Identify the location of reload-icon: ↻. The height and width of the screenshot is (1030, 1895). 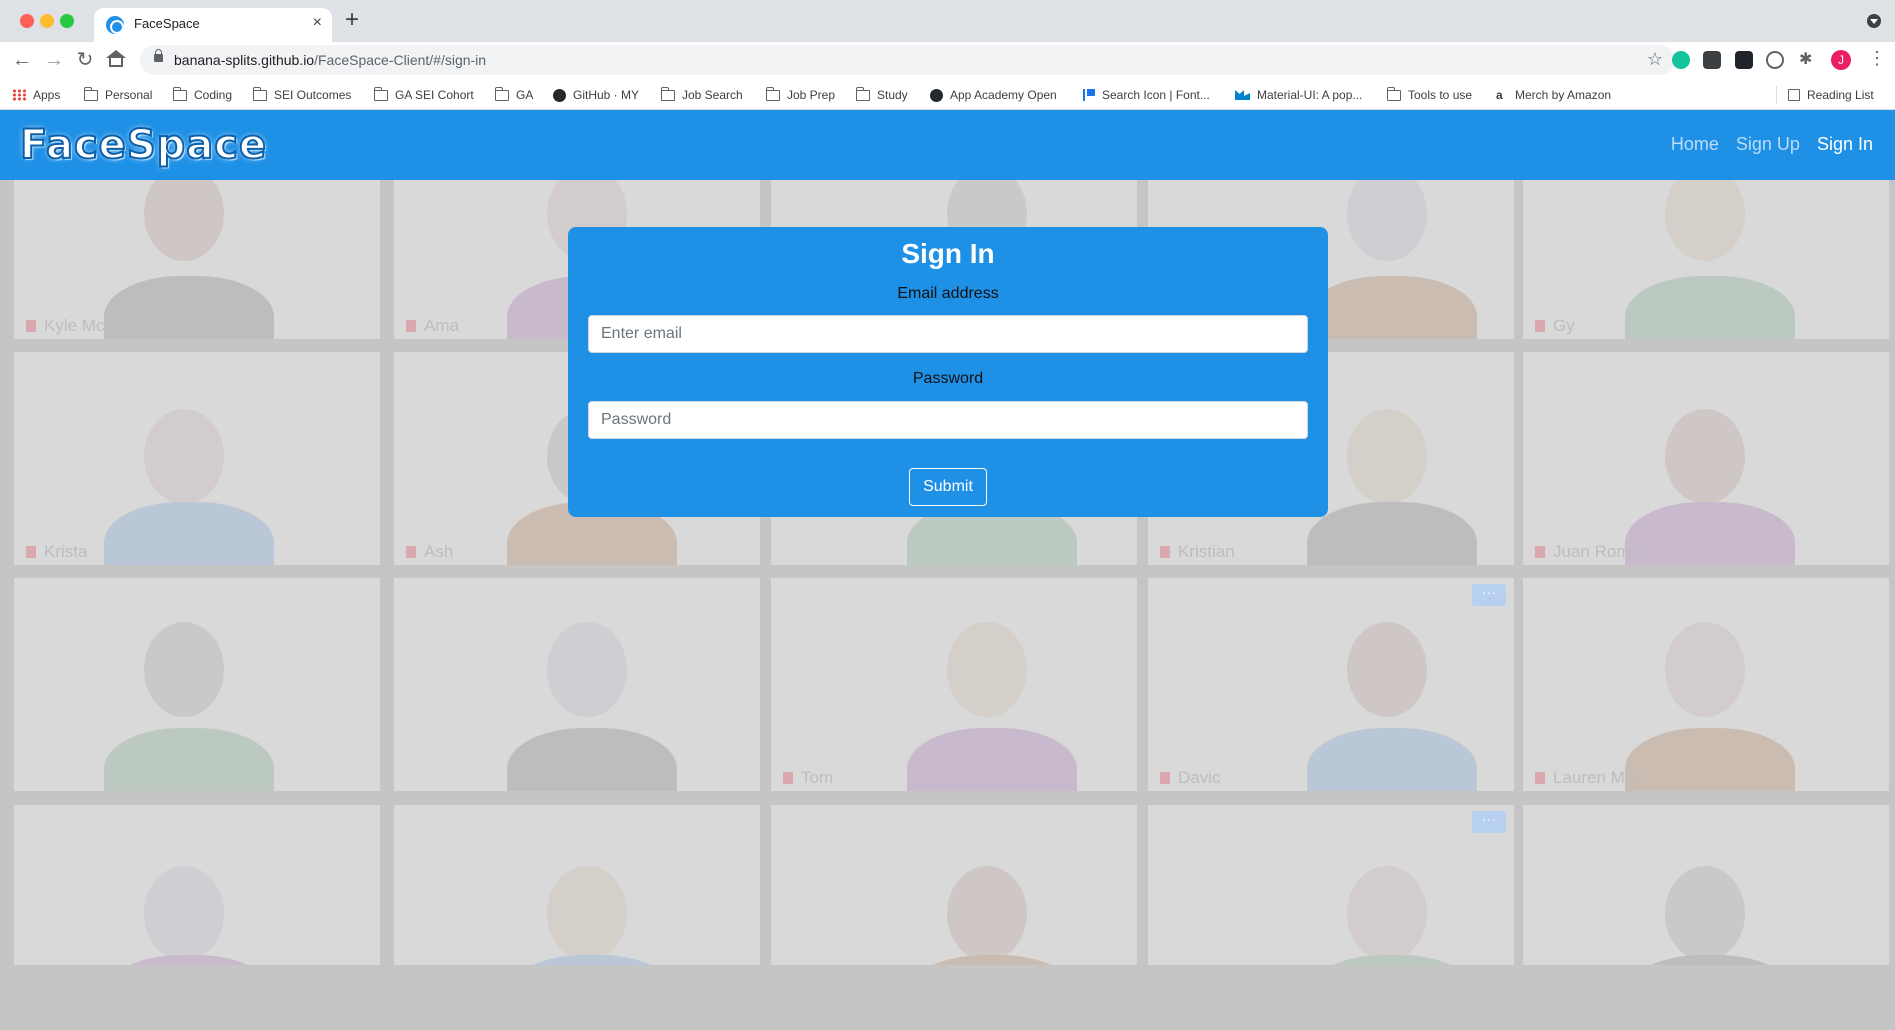
(85, 60).